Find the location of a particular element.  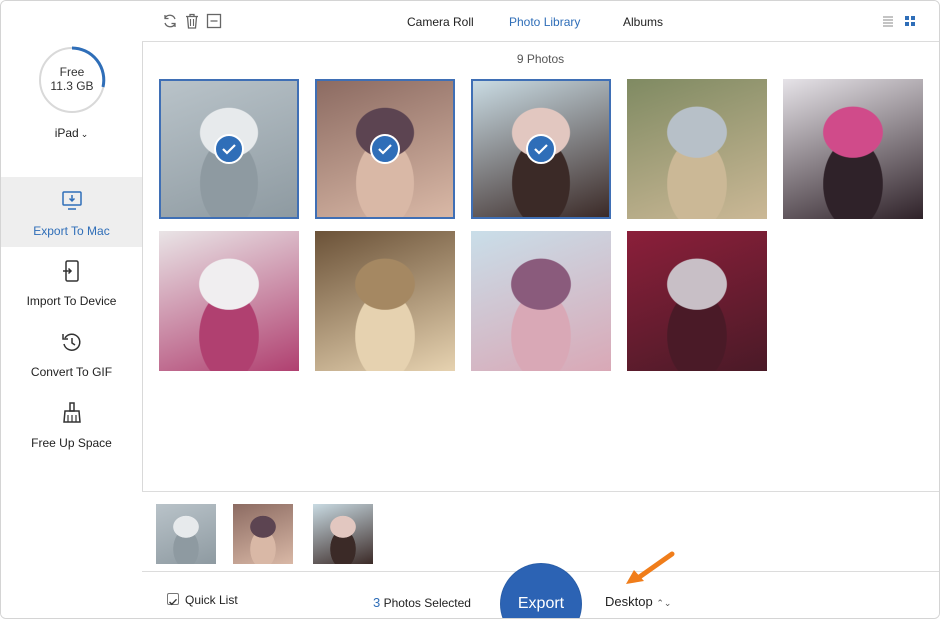

list-view-icon is located at coordinates (888, 21).